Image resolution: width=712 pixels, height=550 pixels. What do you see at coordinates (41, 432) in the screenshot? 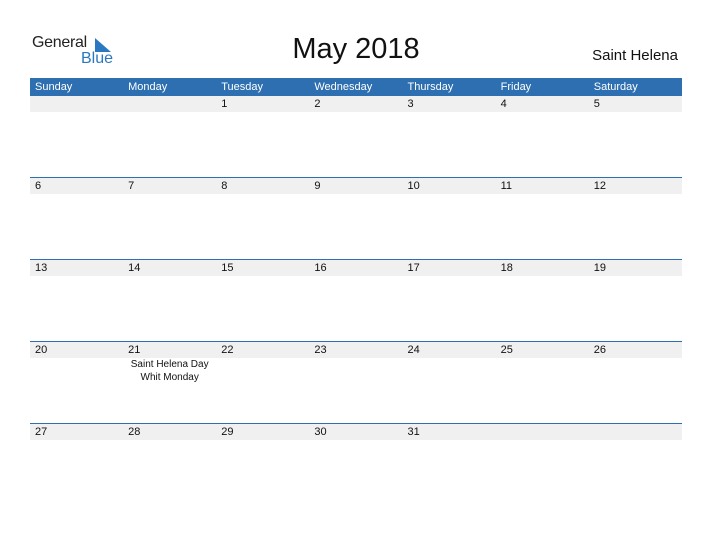
I see `day-number: 27` at bounding box center [41, 432].